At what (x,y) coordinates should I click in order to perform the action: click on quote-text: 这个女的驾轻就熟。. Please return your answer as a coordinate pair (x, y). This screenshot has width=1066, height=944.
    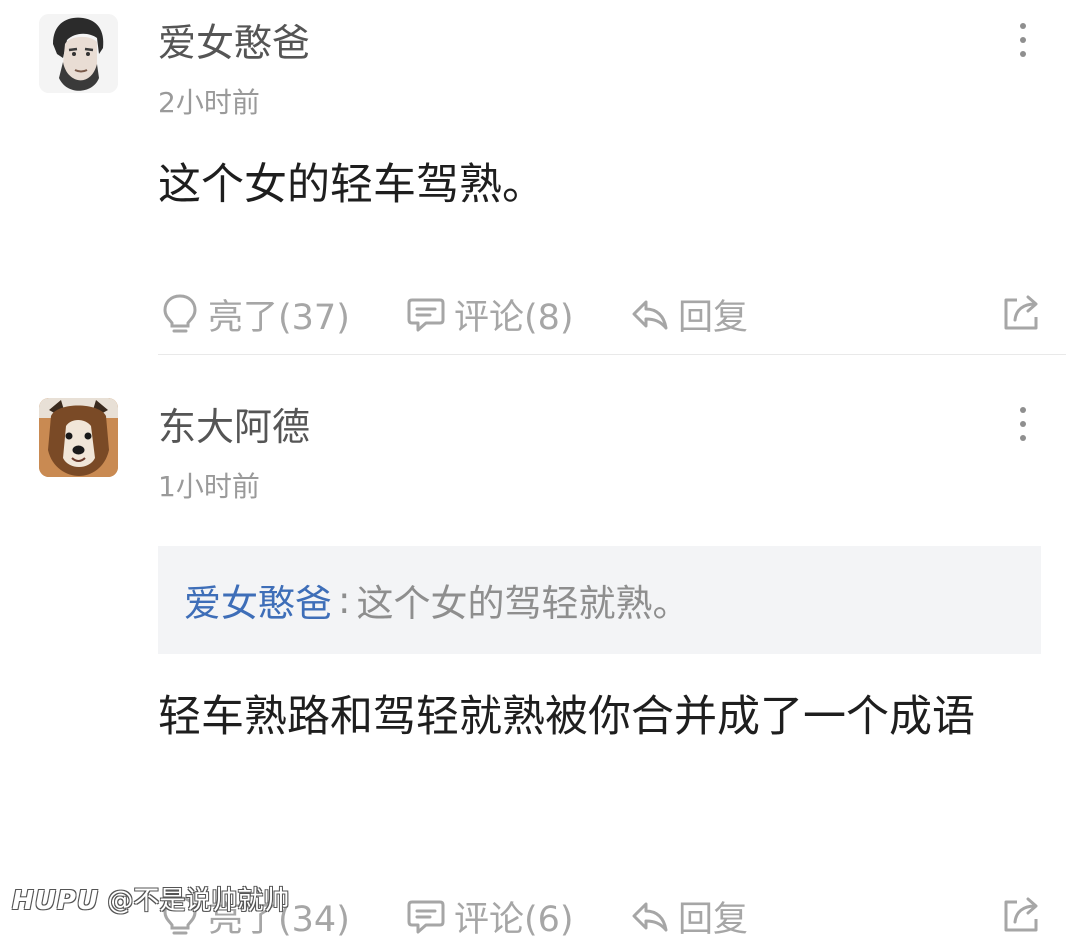
    Looking at the image, I should click on (523, 603).